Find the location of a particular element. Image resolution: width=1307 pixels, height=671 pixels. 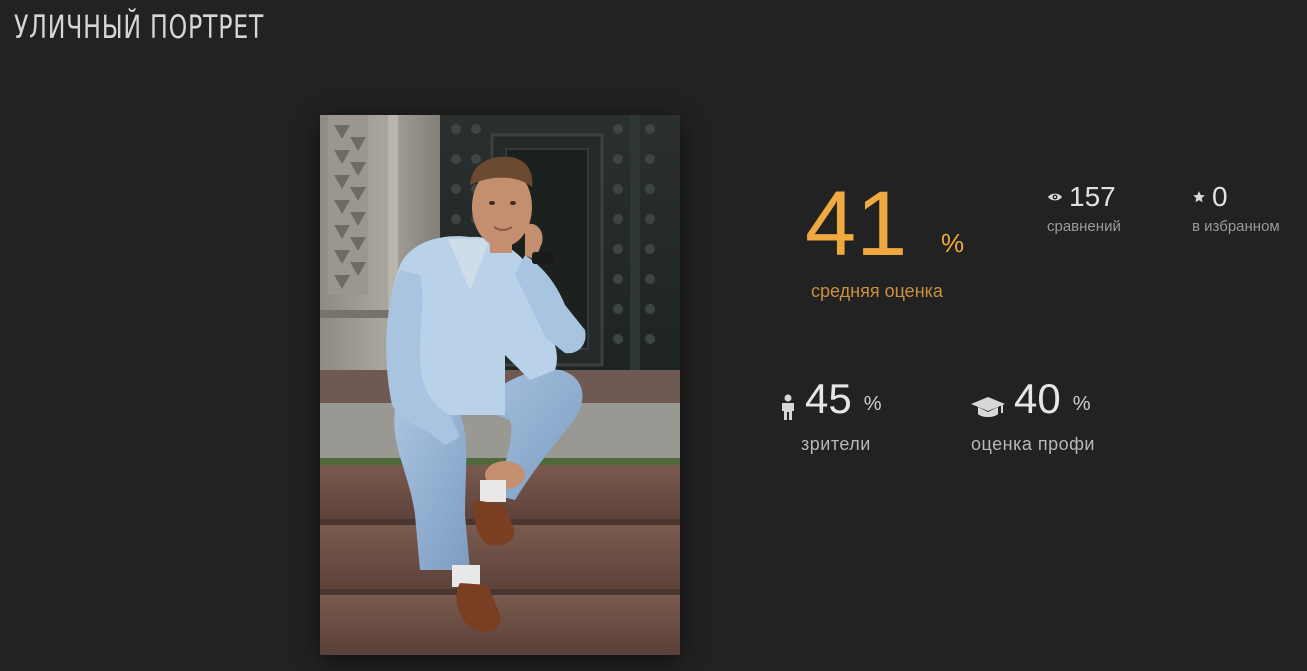

views-label: сравнений is located at coordinates (1084, 226).